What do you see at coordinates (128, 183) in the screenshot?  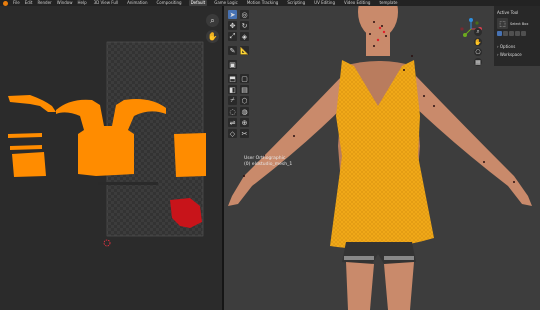 I see `uv-seam-strip` at bounding box center [128, 183].